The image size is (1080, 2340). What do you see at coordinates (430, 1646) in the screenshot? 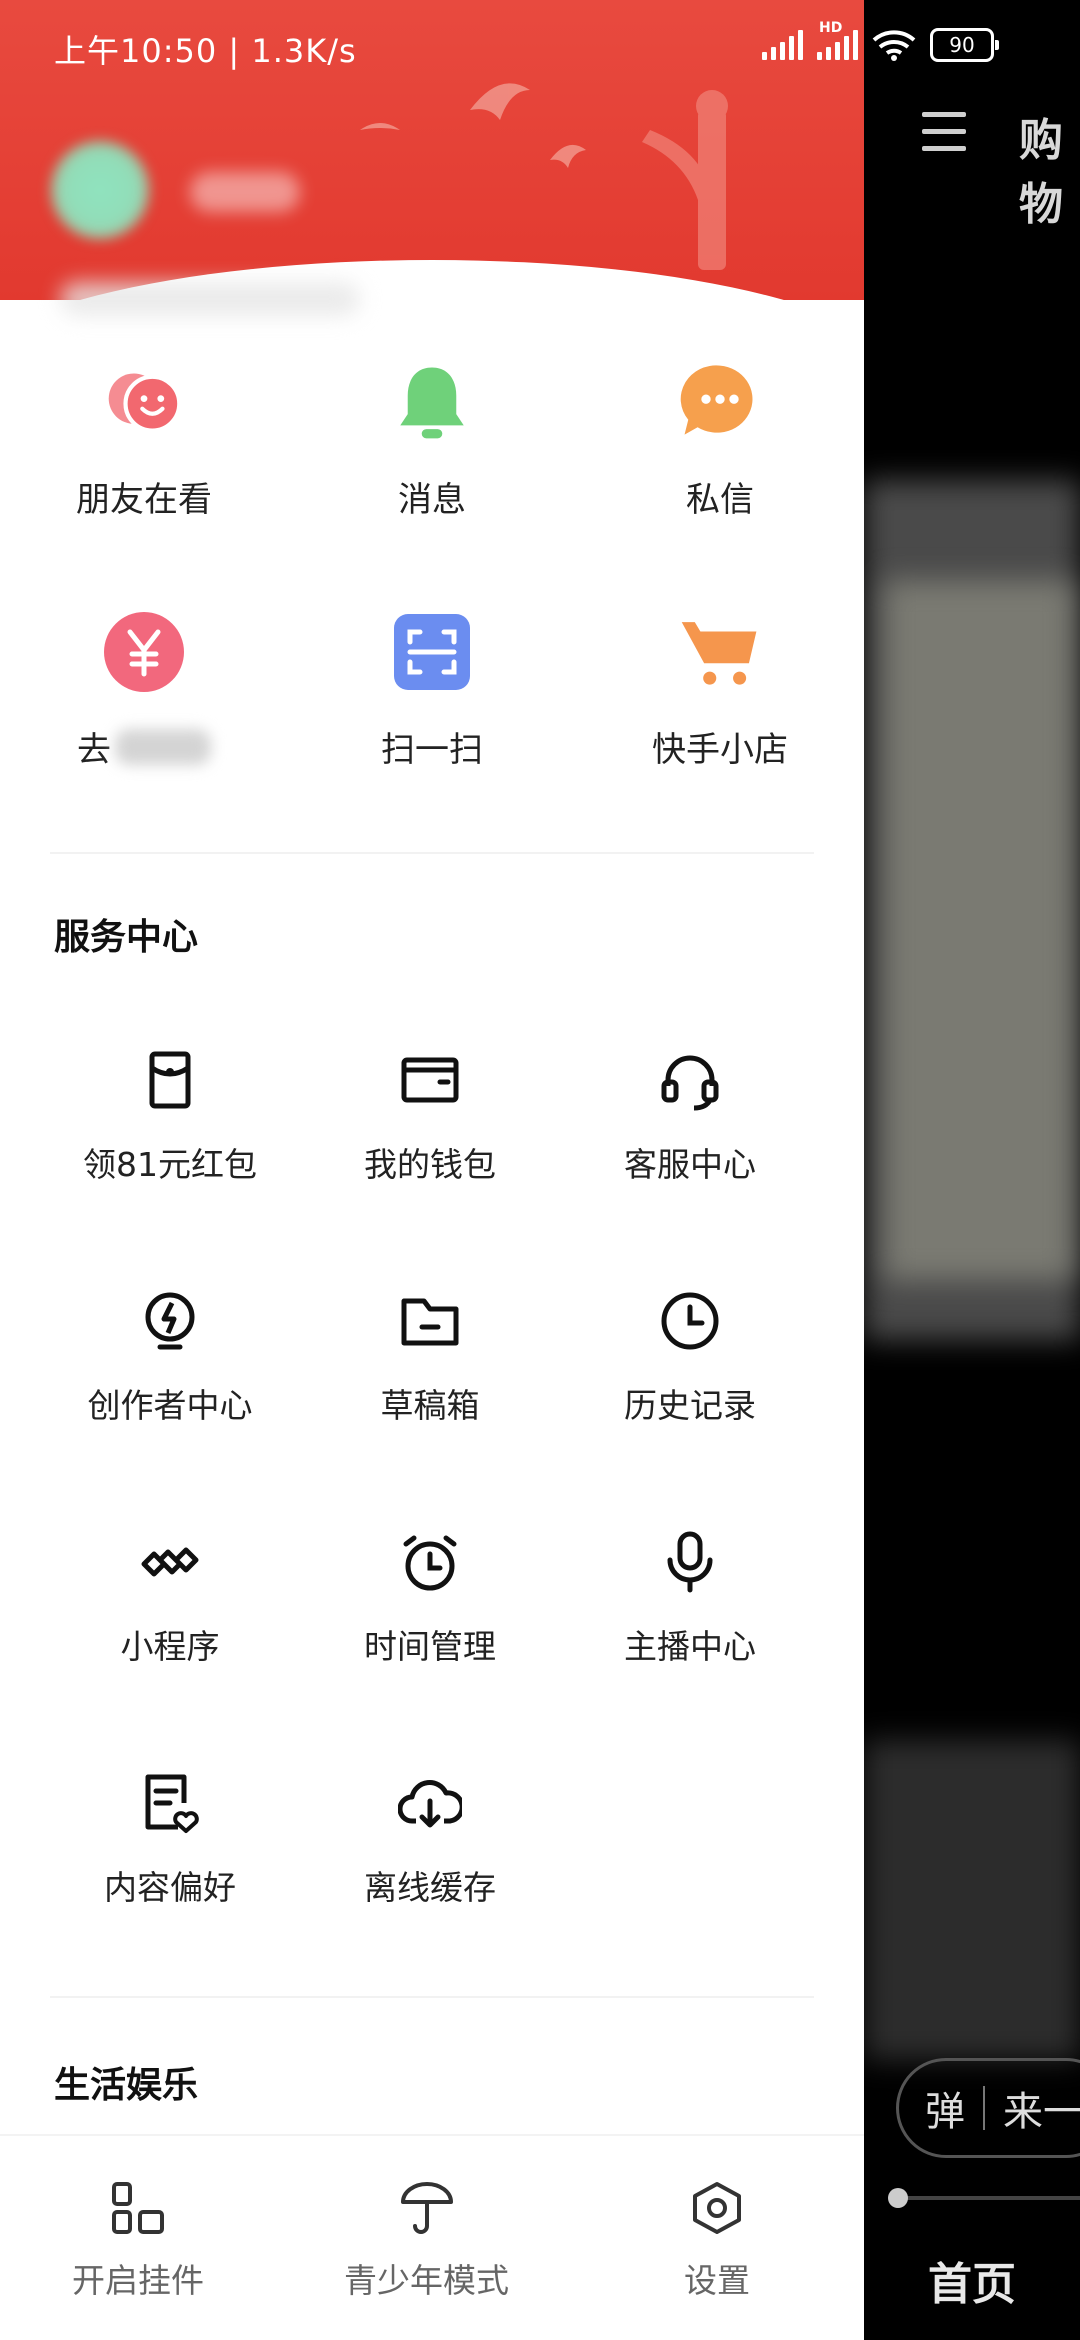
I see `service-item-label: 时间管理` at bounding box center [430, 1646].